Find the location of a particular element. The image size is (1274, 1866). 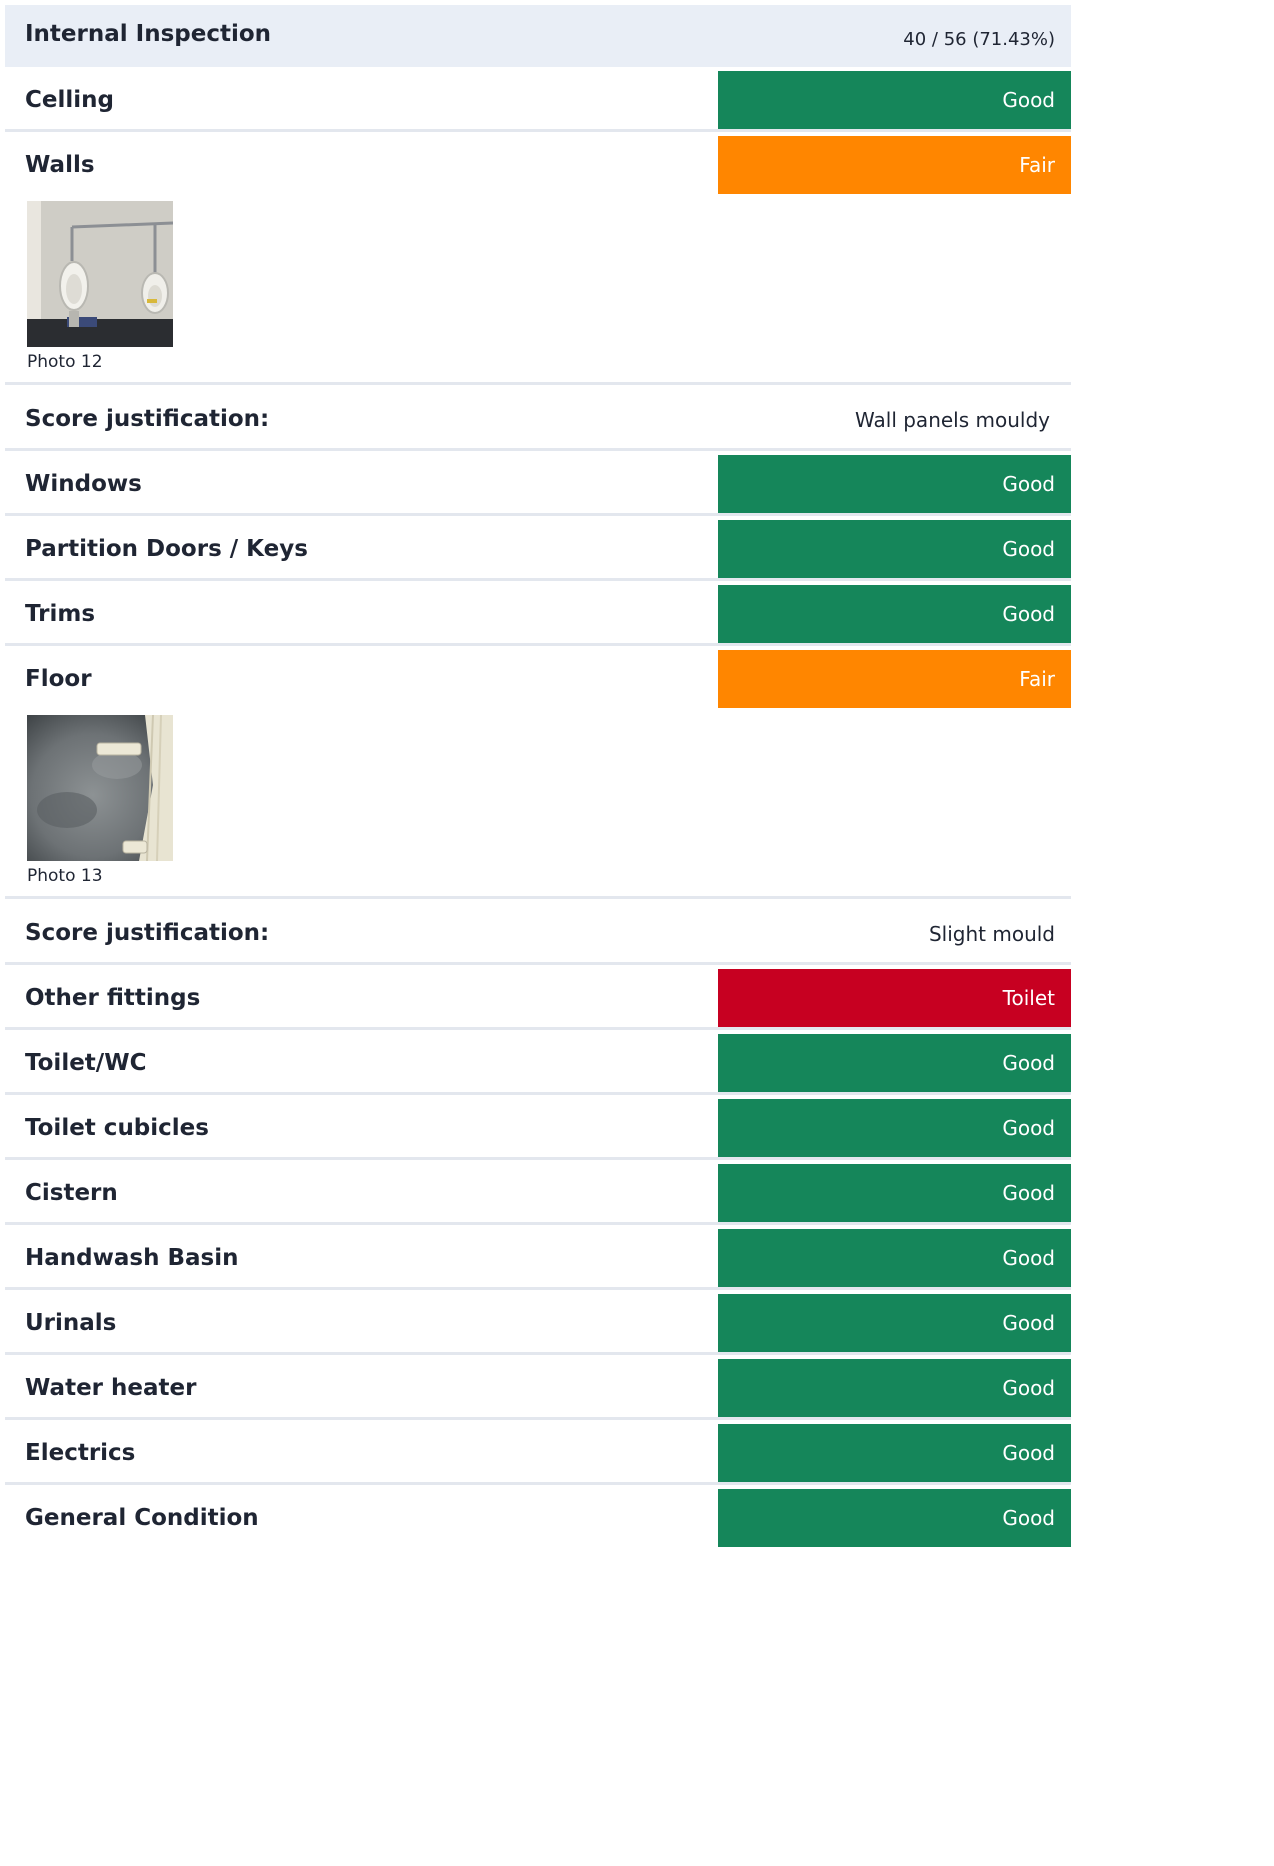

section-header: Internal Inspection 40 / 56 (71.43%) is located at coordinates (538, 36).